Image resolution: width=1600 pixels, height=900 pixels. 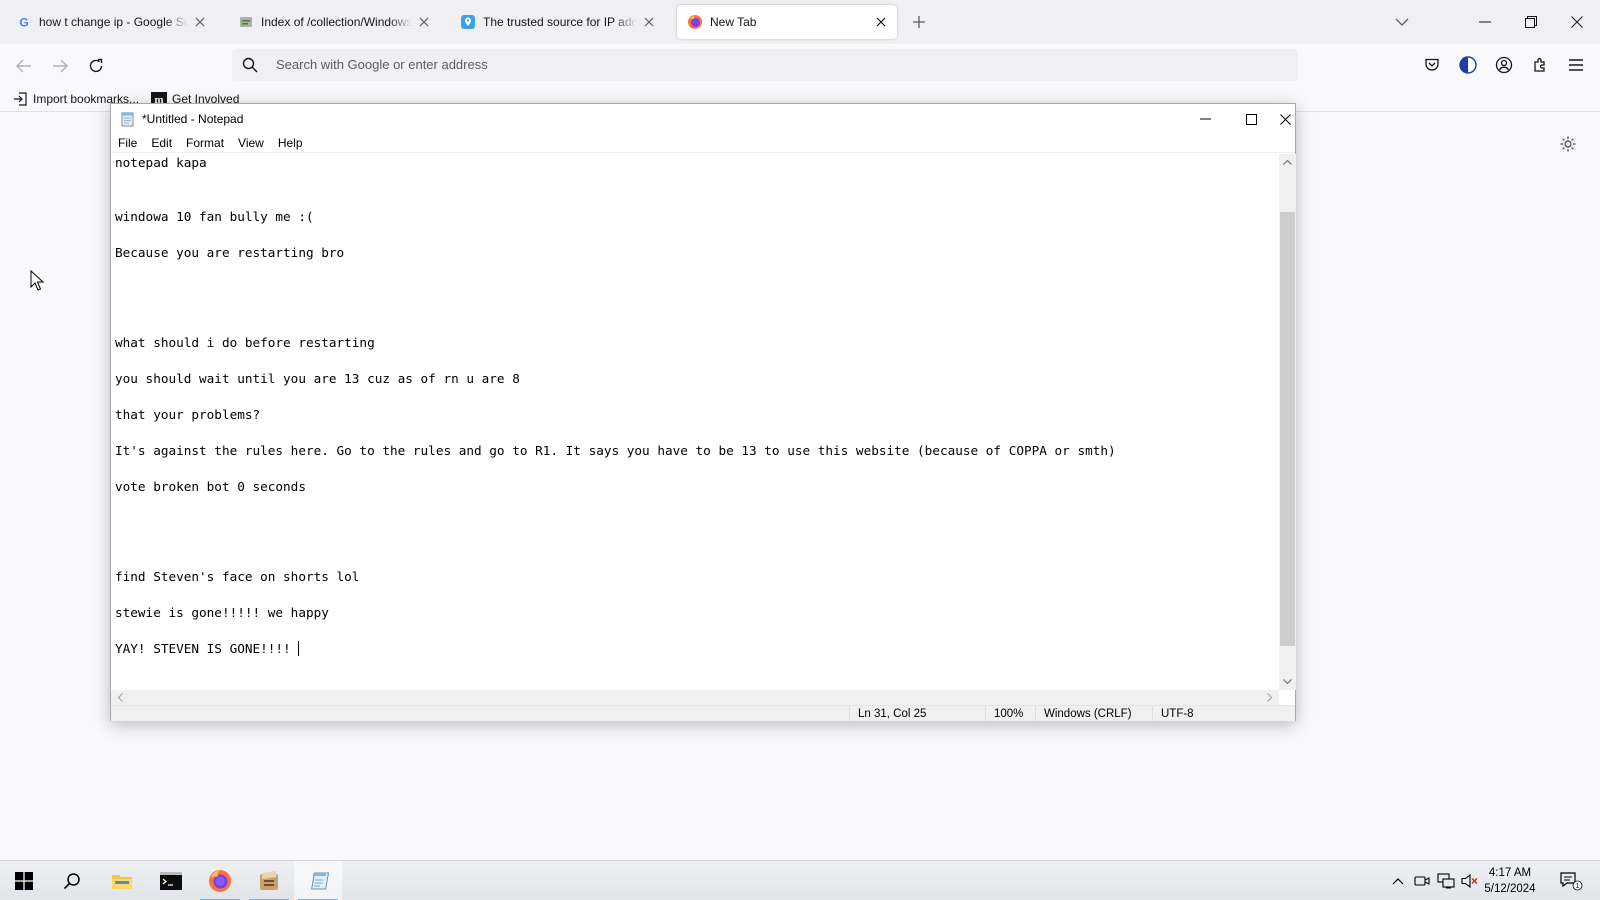 What do you see at coordinates (193, 119) in the screenshot?
I see `notepad-title: *Untitled - Notepad` at bounding box center [193, 119].